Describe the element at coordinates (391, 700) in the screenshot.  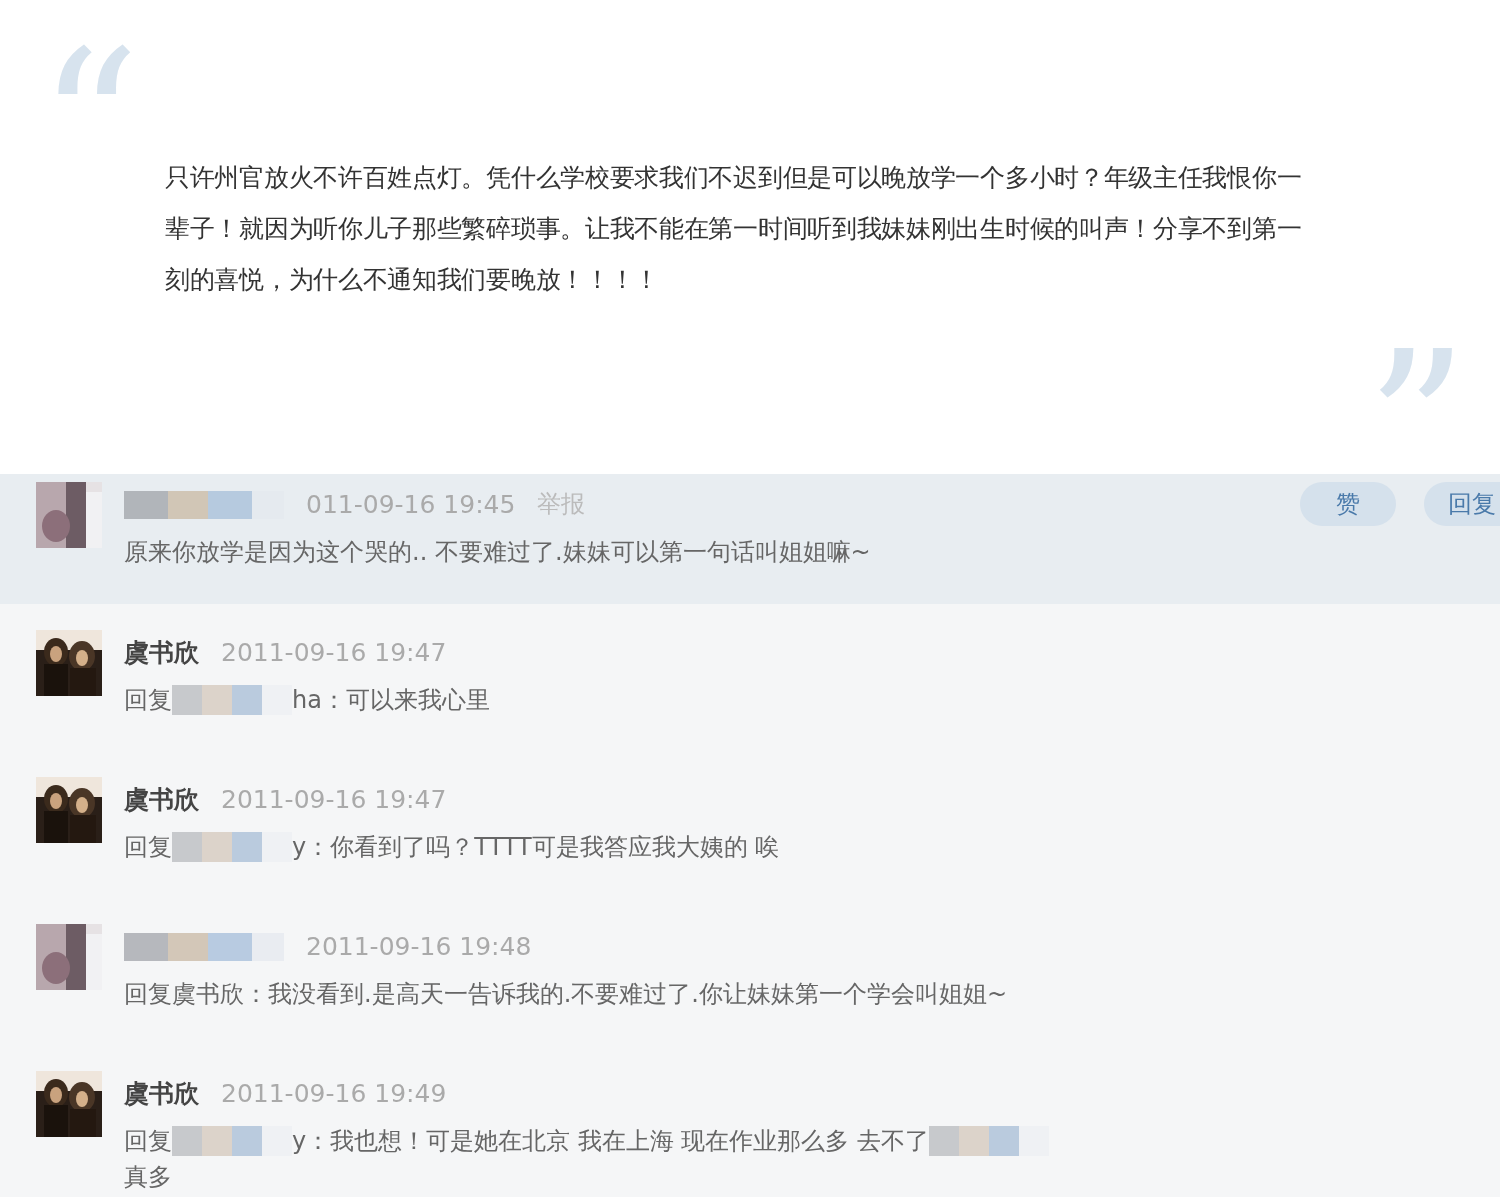
I see `comment-text: ha：可以来我心里` at that location.